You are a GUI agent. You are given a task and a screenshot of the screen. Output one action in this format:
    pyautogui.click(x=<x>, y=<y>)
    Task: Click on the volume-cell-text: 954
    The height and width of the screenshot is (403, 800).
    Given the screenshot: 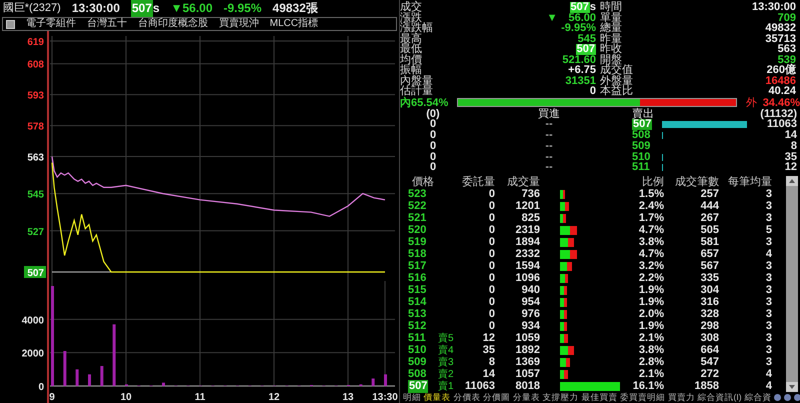 What is the action you would take?
    pyautogui.click(x=530, y=302)
    